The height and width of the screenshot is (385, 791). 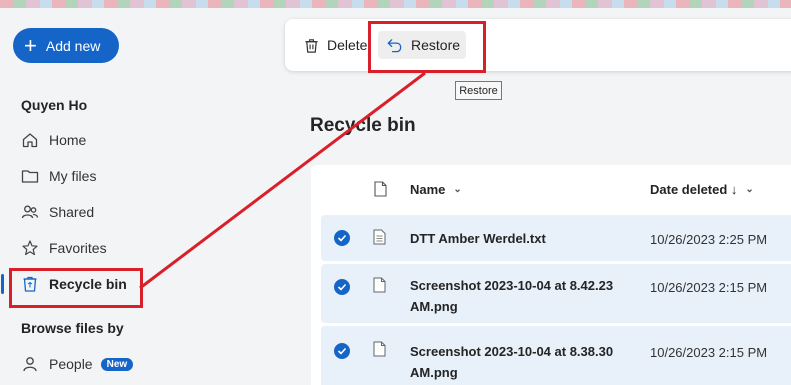 I want to click on sidebar-item-label: Favorites, so click(x=78, y=248).